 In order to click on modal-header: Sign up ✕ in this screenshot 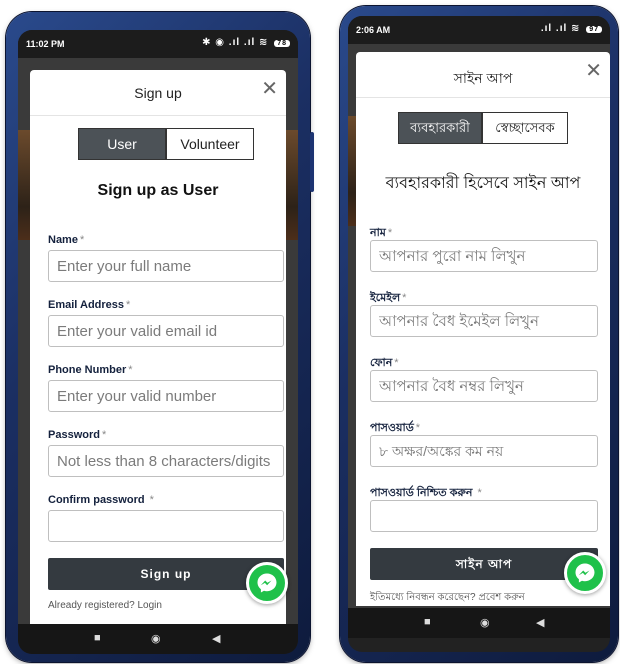, I will do `click(158, 93)`.